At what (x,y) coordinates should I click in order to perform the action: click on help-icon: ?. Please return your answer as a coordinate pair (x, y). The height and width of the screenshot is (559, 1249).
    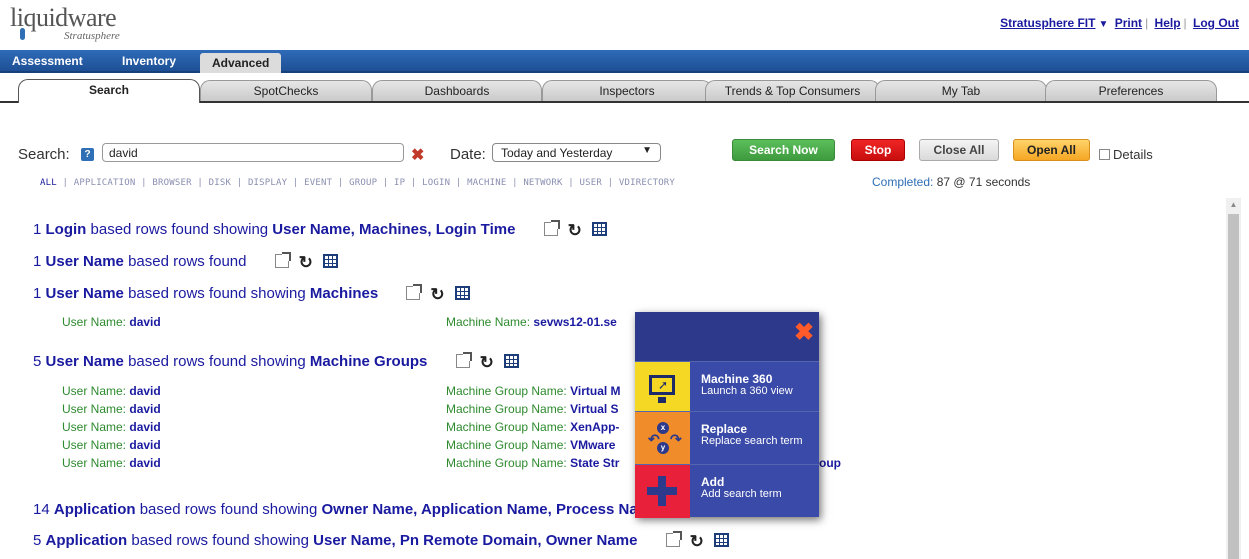
    Looking at the image, I should click on (87, 154).